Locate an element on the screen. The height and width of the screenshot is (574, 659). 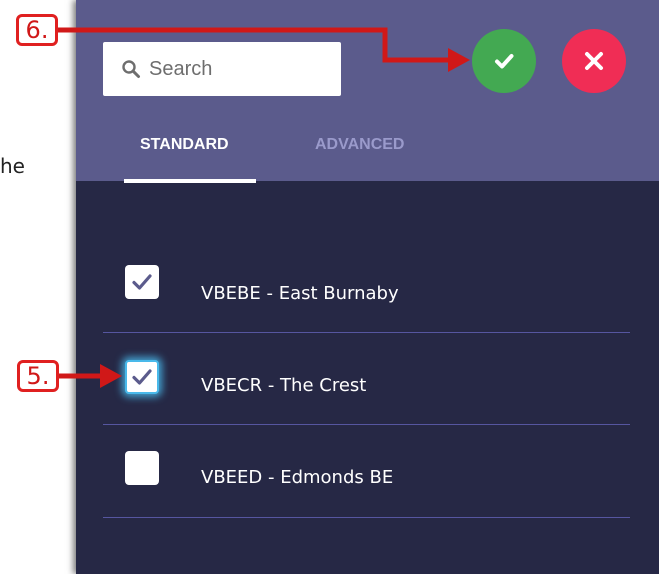
checkbox-vbecr is located at coordinates (142, 377).